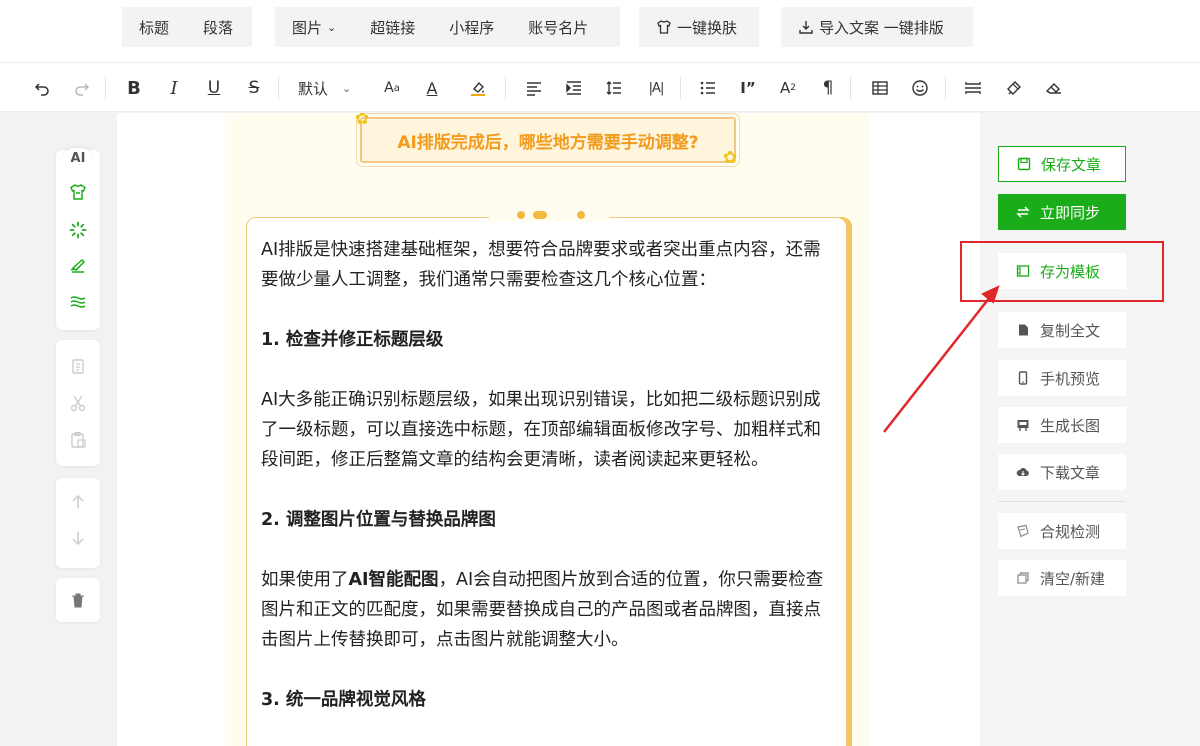 This screenshot has width=1200, height=746. What do you see at coordinates (78, 440) in the screenshot?
I see `paste-icon` at bounding box center [78, 440].